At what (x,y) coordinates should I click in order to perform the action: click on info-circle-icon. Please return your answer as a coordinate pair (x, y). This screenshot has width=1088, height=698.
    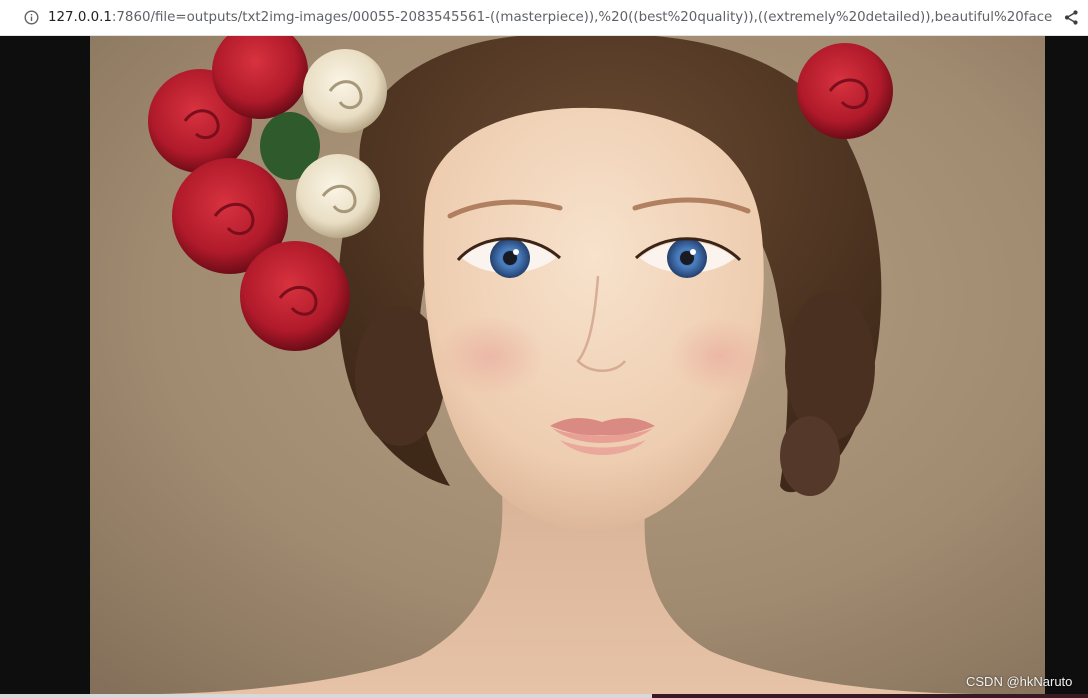
    Looking at the image, I should click on (31, 17).